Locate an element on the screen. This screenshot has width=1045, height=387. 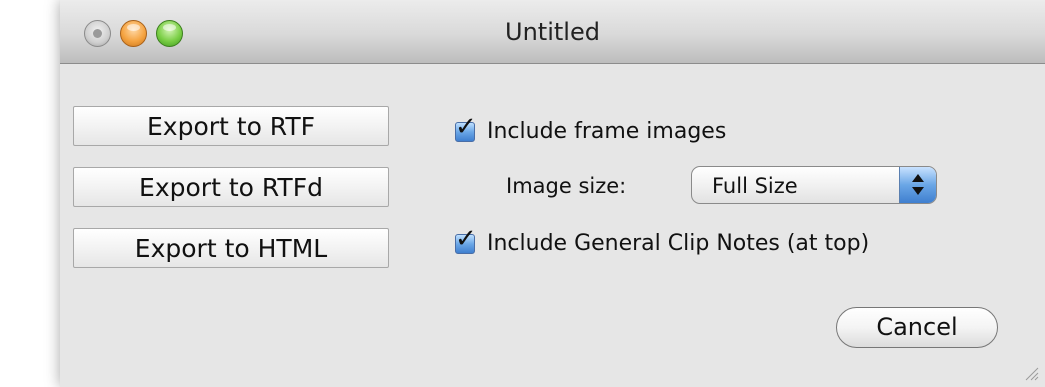
include-general-clip-notes-label: Include General Clip Notes (at top) is located at coordinates (678, 243).